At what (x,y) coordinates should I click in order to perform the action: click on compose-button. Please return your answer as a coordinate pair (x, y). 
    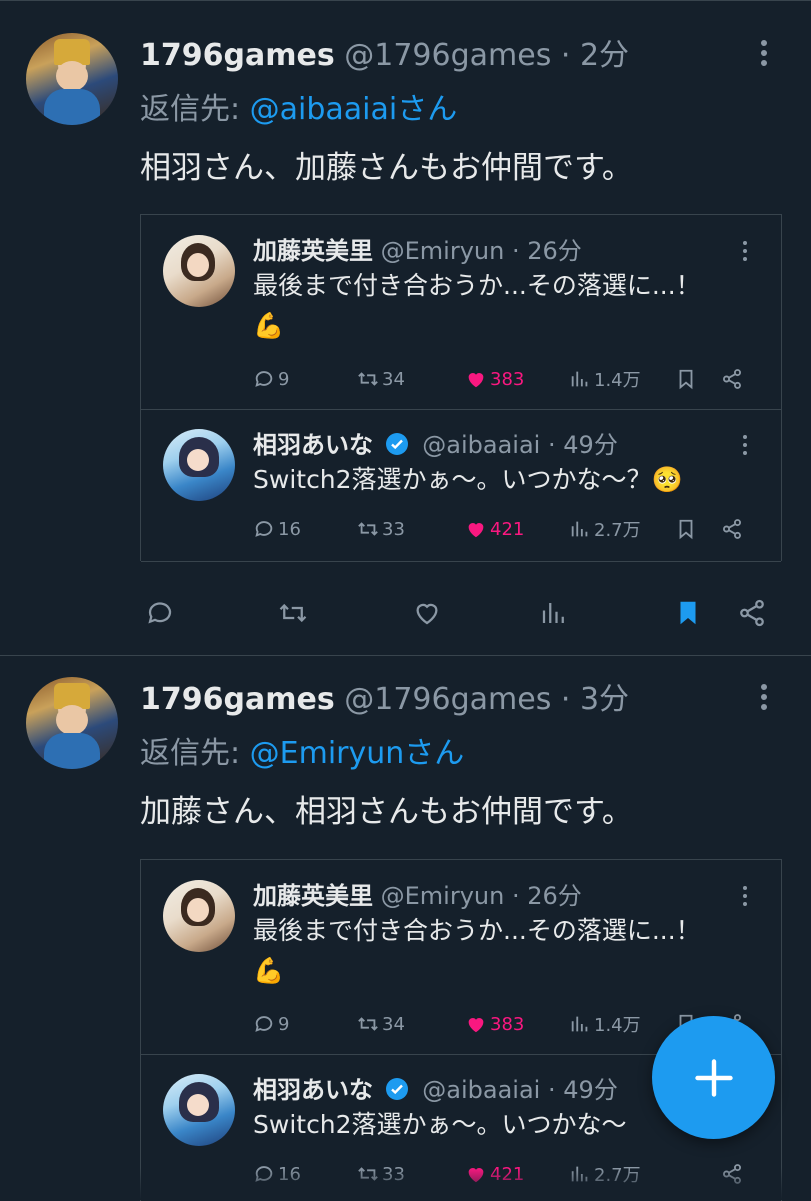
    Looking at the image, I should click on (713, 1077).